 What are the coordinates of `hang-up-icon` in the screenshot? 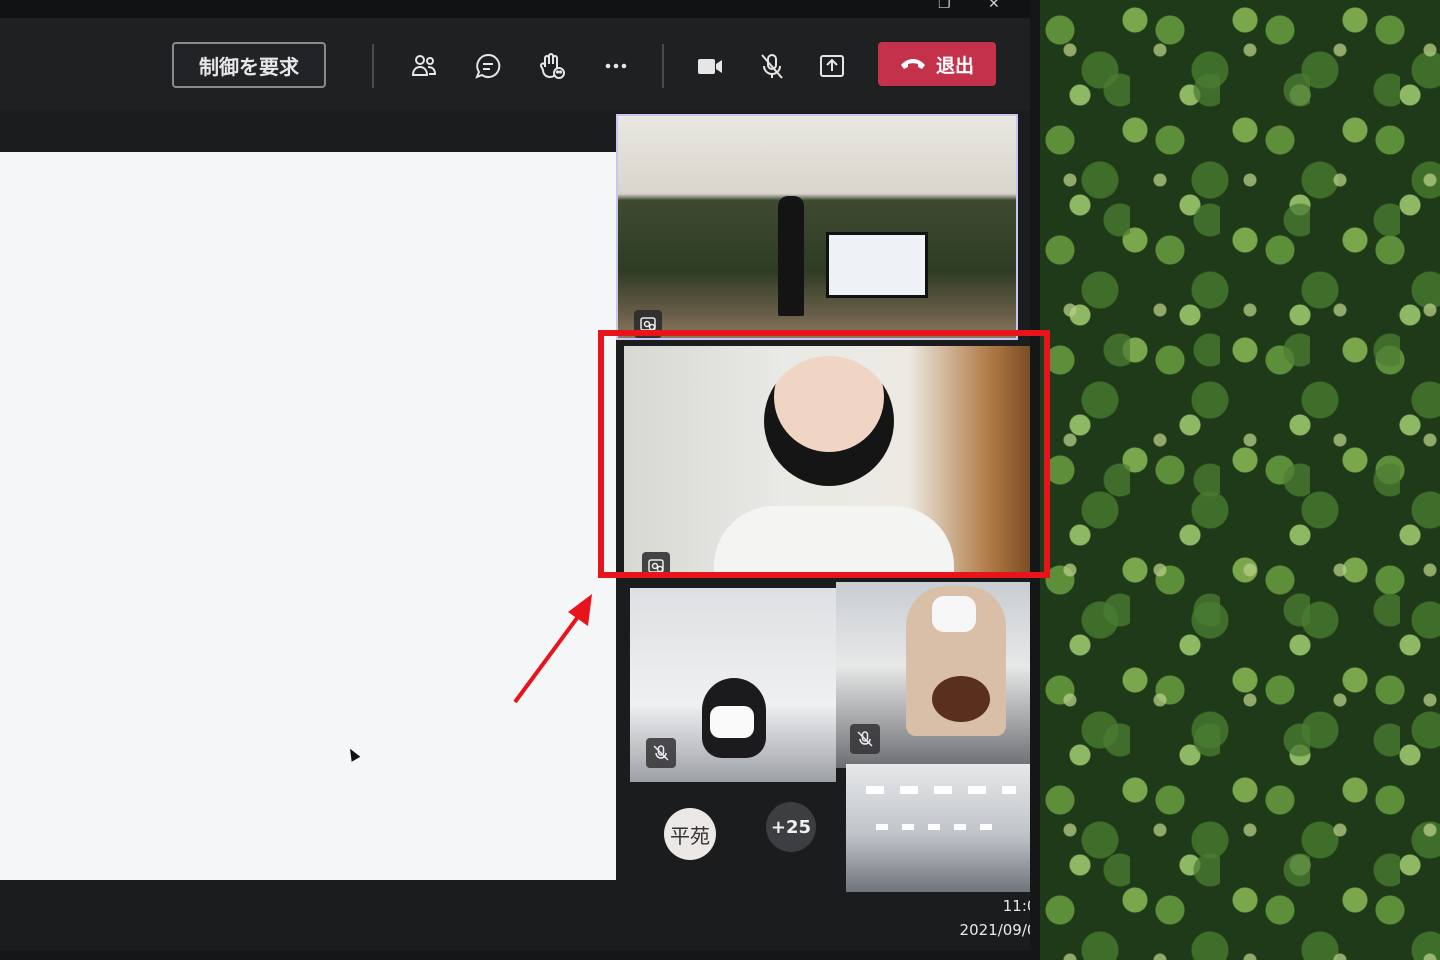 It's located at (913, 64).